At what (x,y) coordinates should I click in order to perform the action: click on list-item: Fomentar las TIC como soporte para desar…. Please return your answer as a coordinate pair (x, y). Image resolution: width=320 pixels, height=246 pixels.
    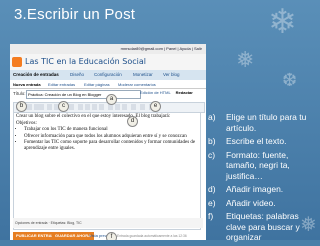
    Looking at the image, I should click on (111, 146).